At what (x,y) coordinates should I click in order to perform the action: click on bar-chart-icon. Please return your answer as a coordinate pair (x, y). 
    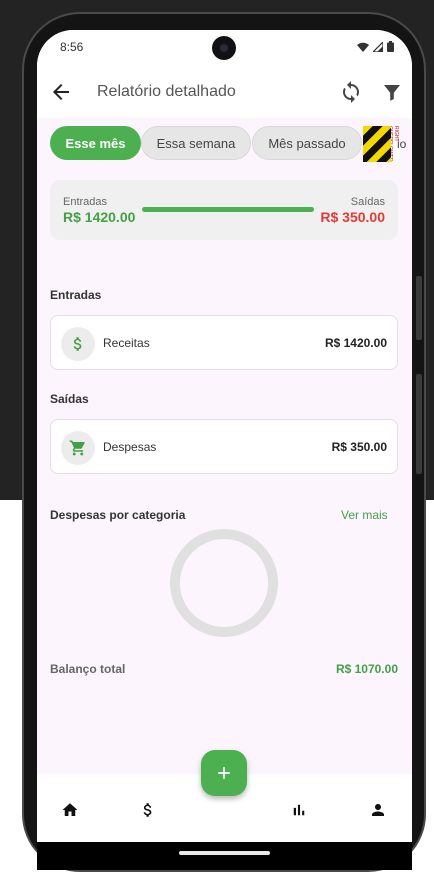
    Looking at the image, I should click on (299, 810).